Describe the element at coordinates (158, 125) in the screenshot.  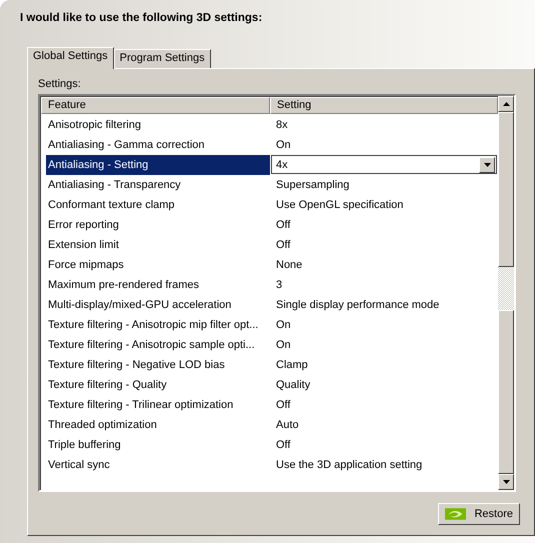
I see `table-cell: Anisotropic filtering` at that location.